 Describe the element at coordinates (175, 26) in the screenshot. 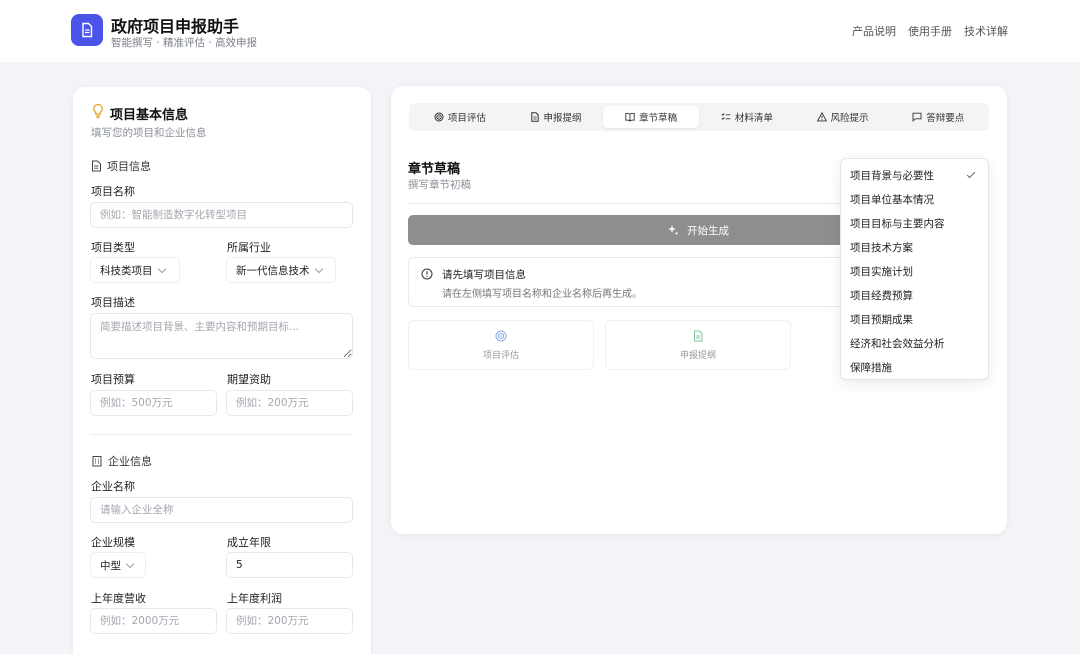

I see `app-title: 政府项目申报助手` at that location.